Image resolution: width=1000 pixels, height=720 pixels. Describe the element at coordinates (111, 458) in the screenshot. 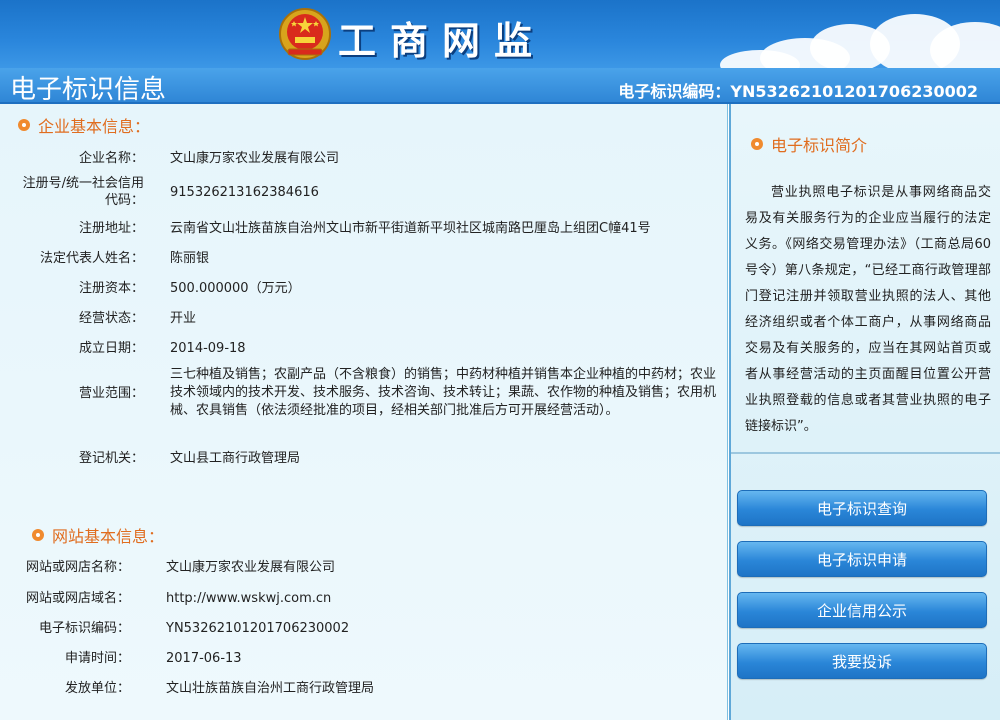

I see `row-label: 登记机关：` at that location.